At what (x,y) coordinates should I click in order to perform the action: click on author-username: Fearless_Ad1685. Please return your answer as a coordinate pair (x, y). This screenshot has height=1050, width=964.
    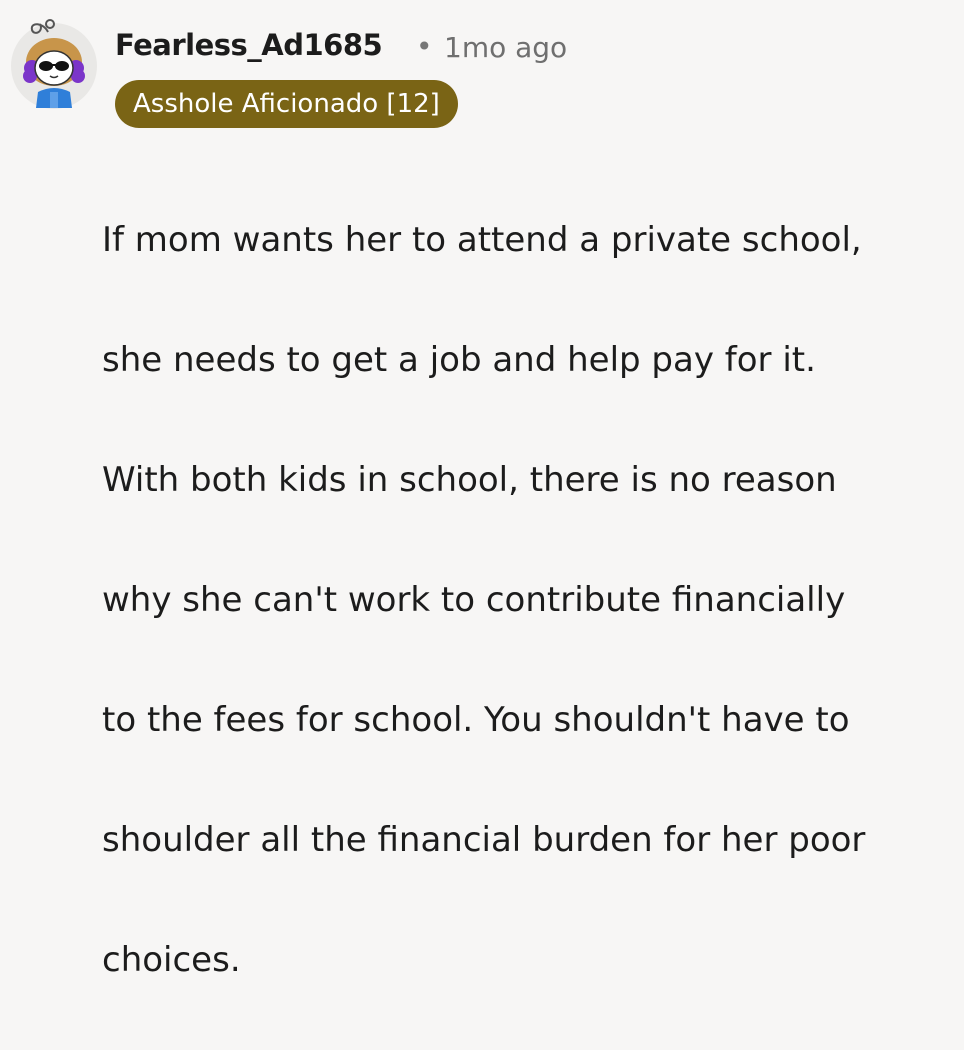
    Looking at the image, I should click on (249, 45).